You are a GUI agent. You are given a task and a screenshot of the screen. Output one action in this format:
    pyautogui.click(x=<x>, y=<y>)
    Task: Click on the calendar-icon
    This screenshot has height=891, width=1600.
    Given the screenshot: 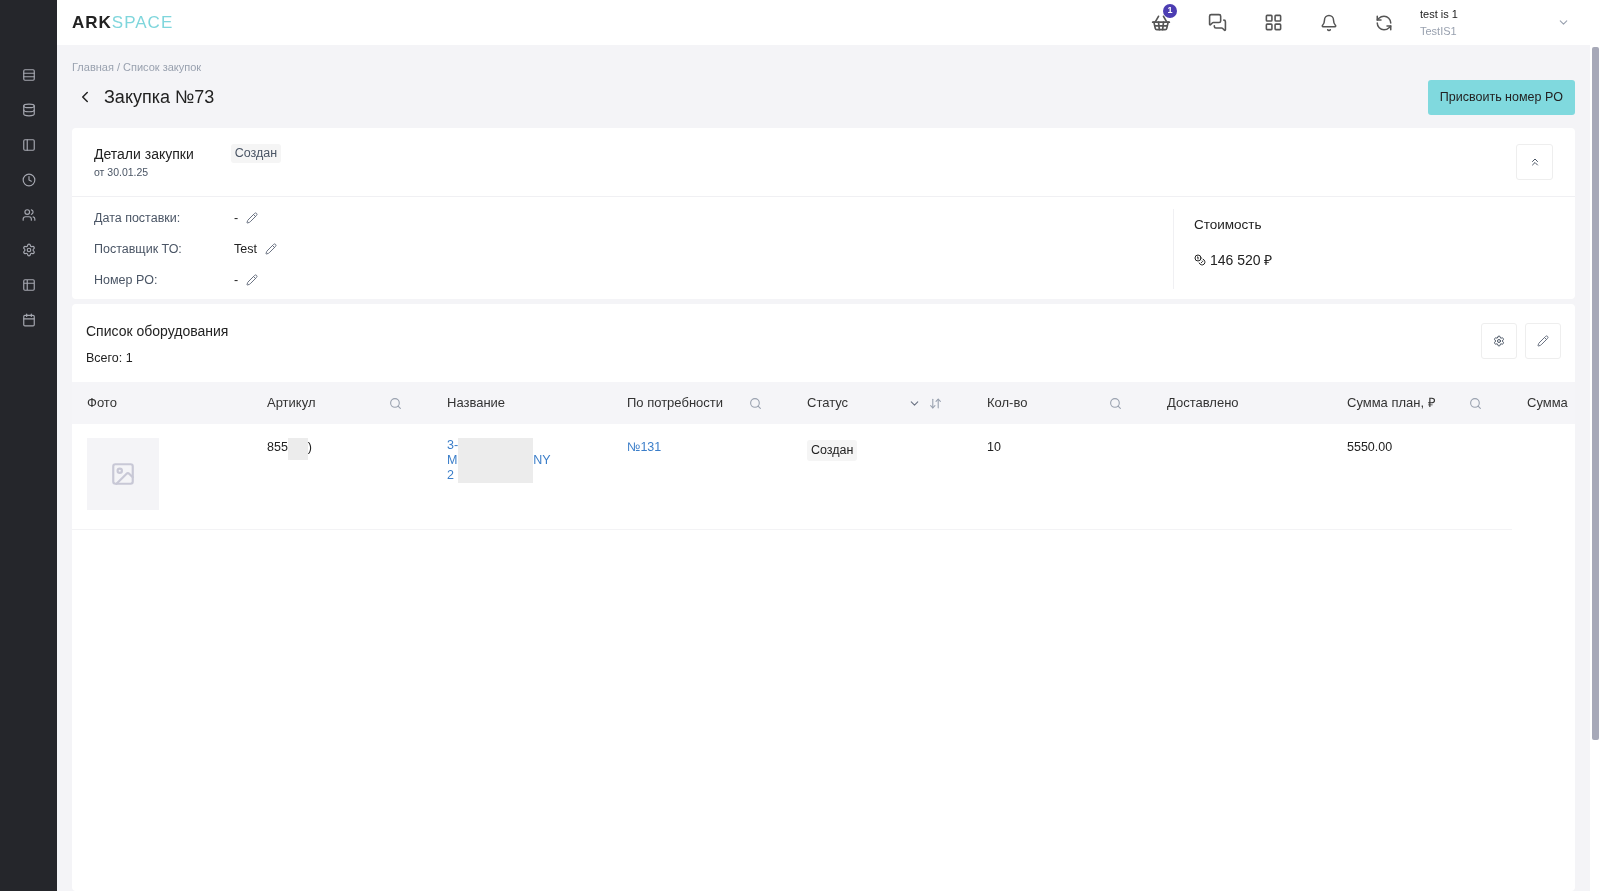 What is the action you would take?
    pyautogui.click(x=28, y=320)
    